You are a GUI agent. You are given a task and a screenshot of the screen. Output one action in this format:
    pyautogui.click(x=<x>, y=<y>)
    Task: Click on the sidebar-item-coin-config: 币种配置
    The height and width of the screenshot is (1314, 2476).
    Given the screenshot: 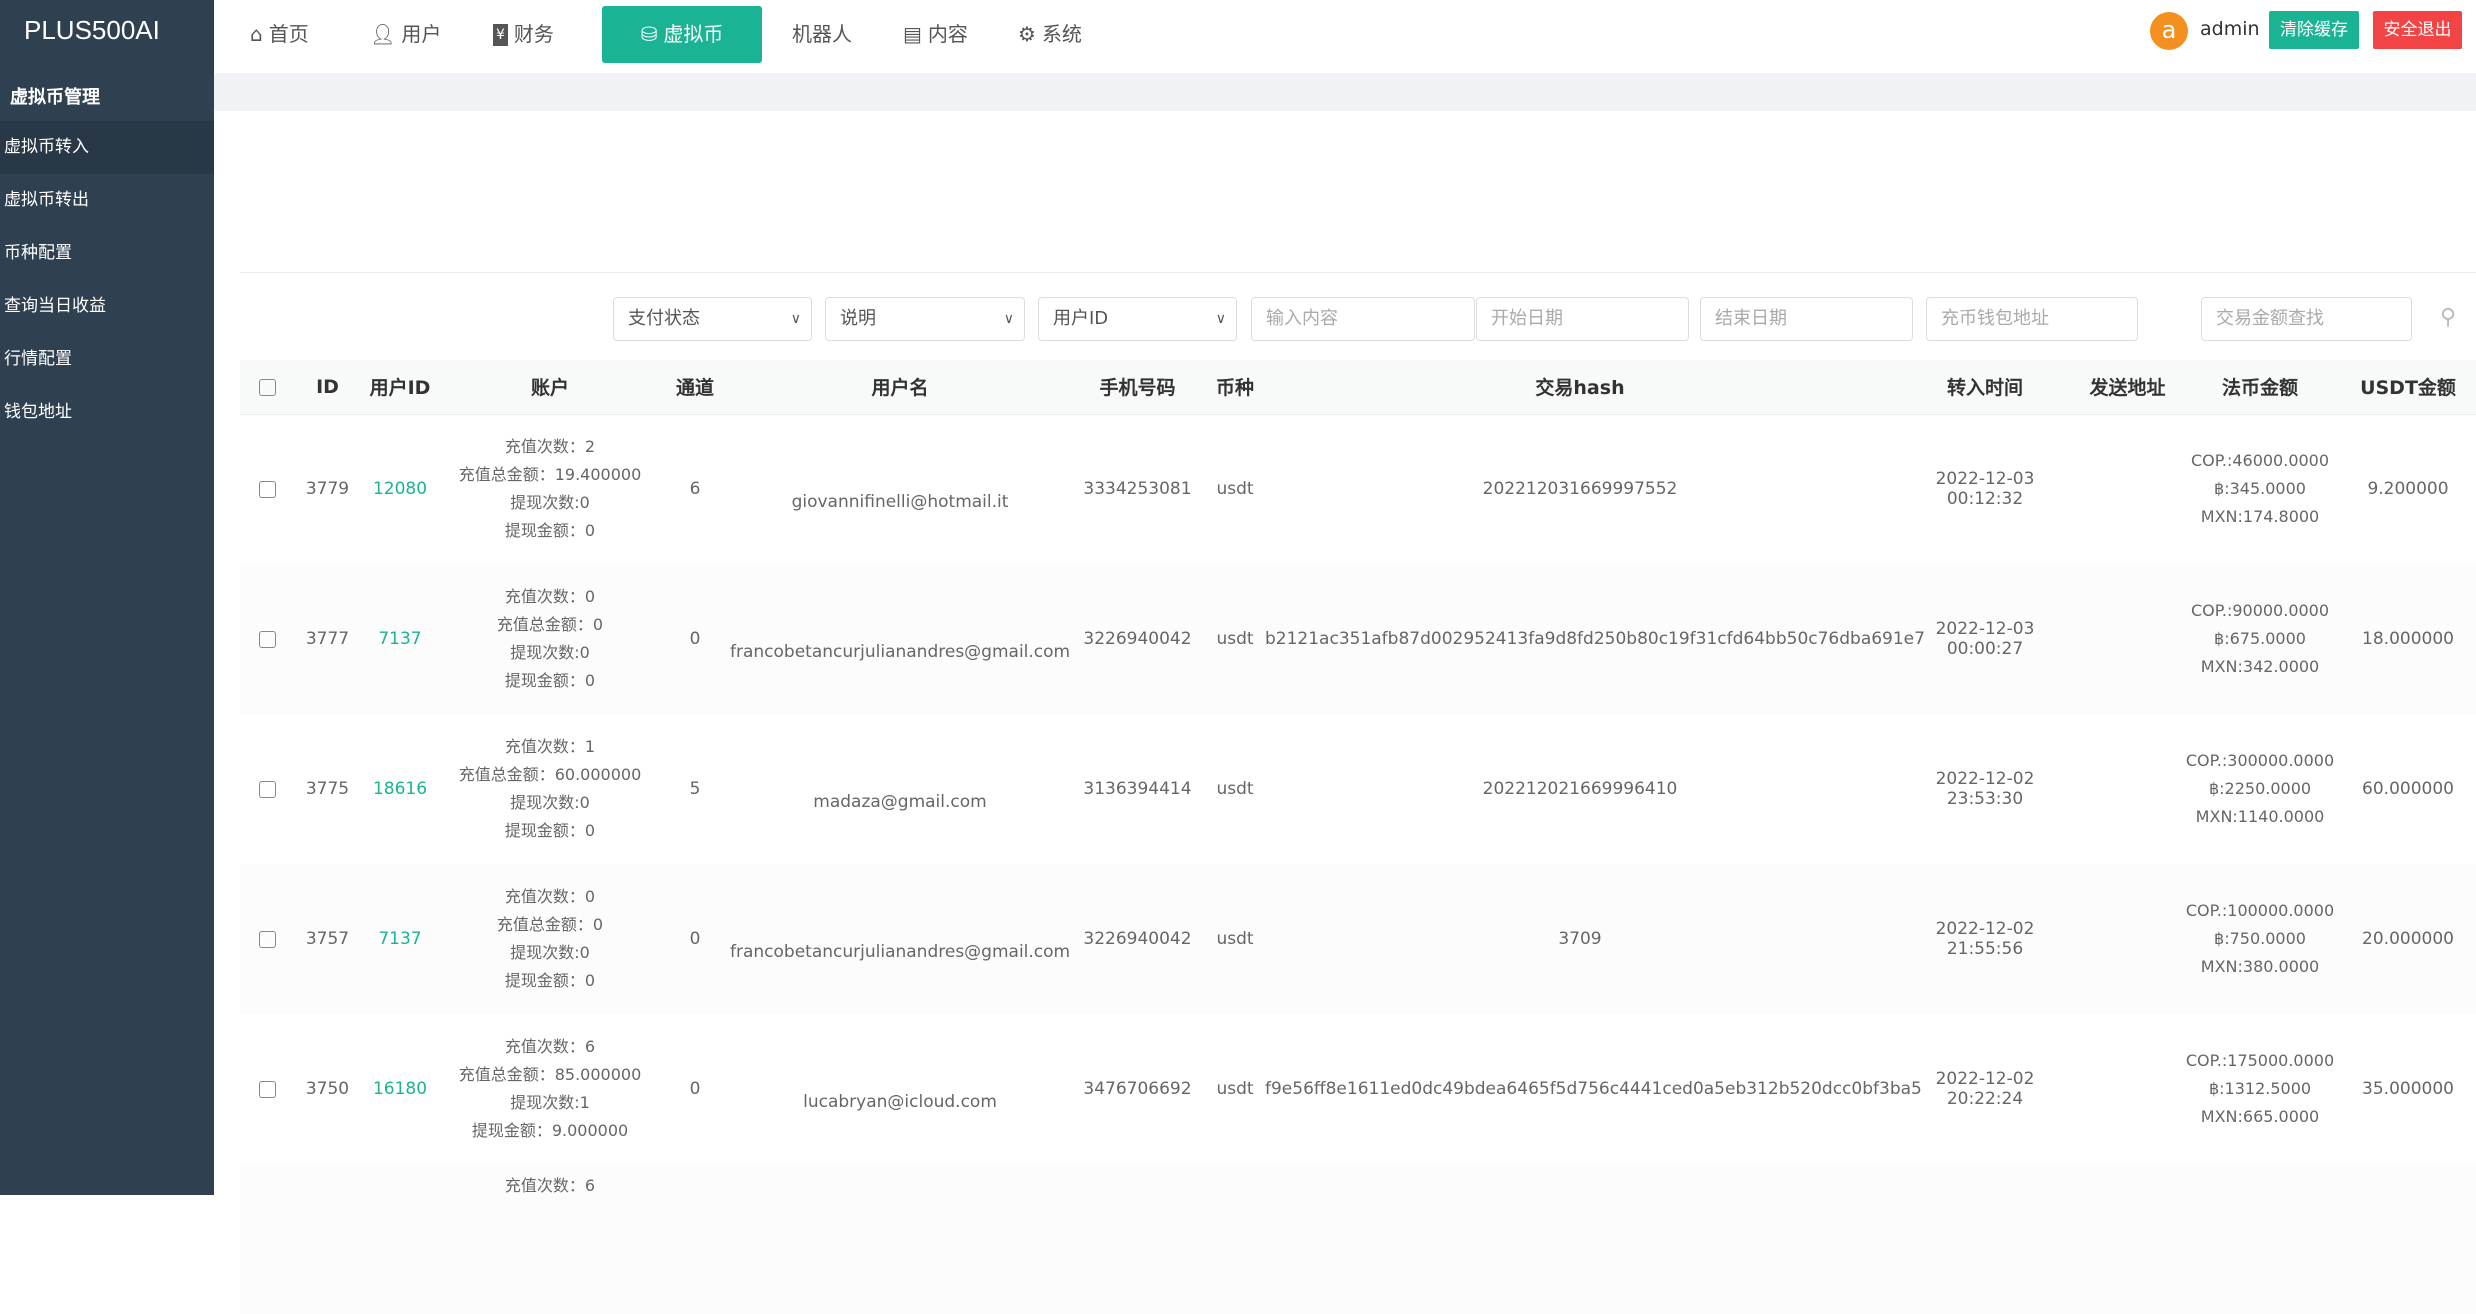 What is the action you would take?
    pyautogui.click(x=107, y=253)
    